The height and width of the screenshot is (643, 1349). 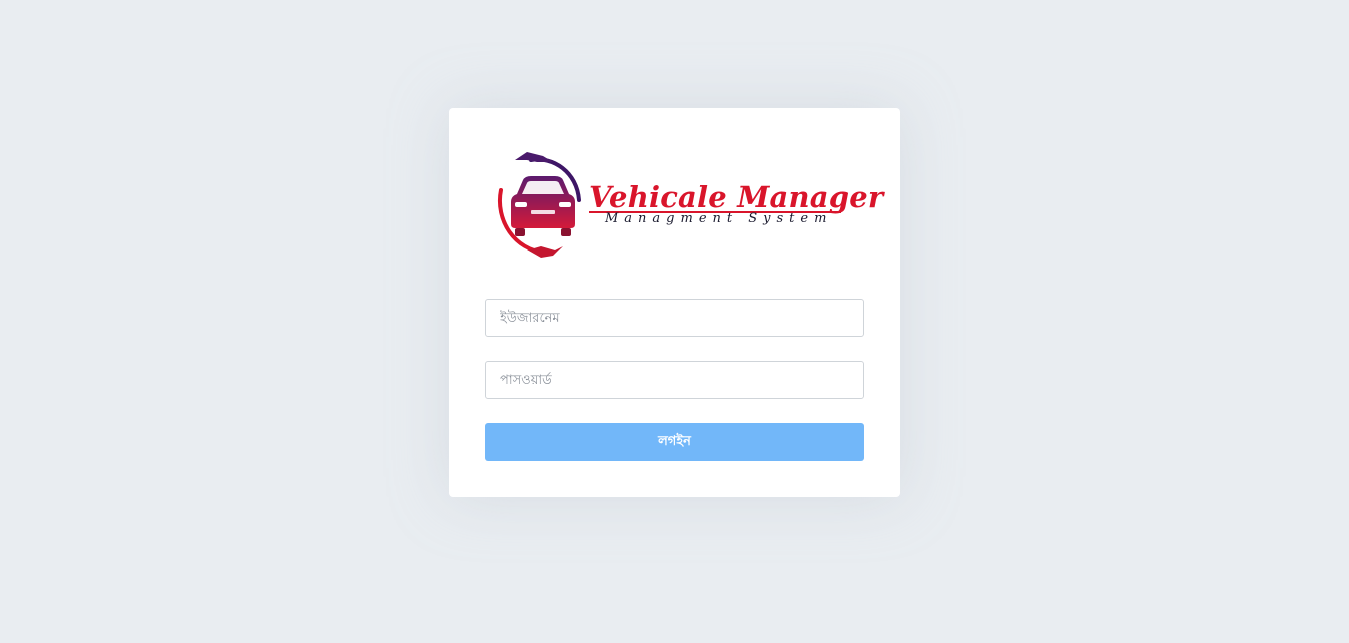 What do you see at coordinates (719, 218) in the screenshot?
I see `logo-subtitle: Managment System` at bounding box center [719, 218].